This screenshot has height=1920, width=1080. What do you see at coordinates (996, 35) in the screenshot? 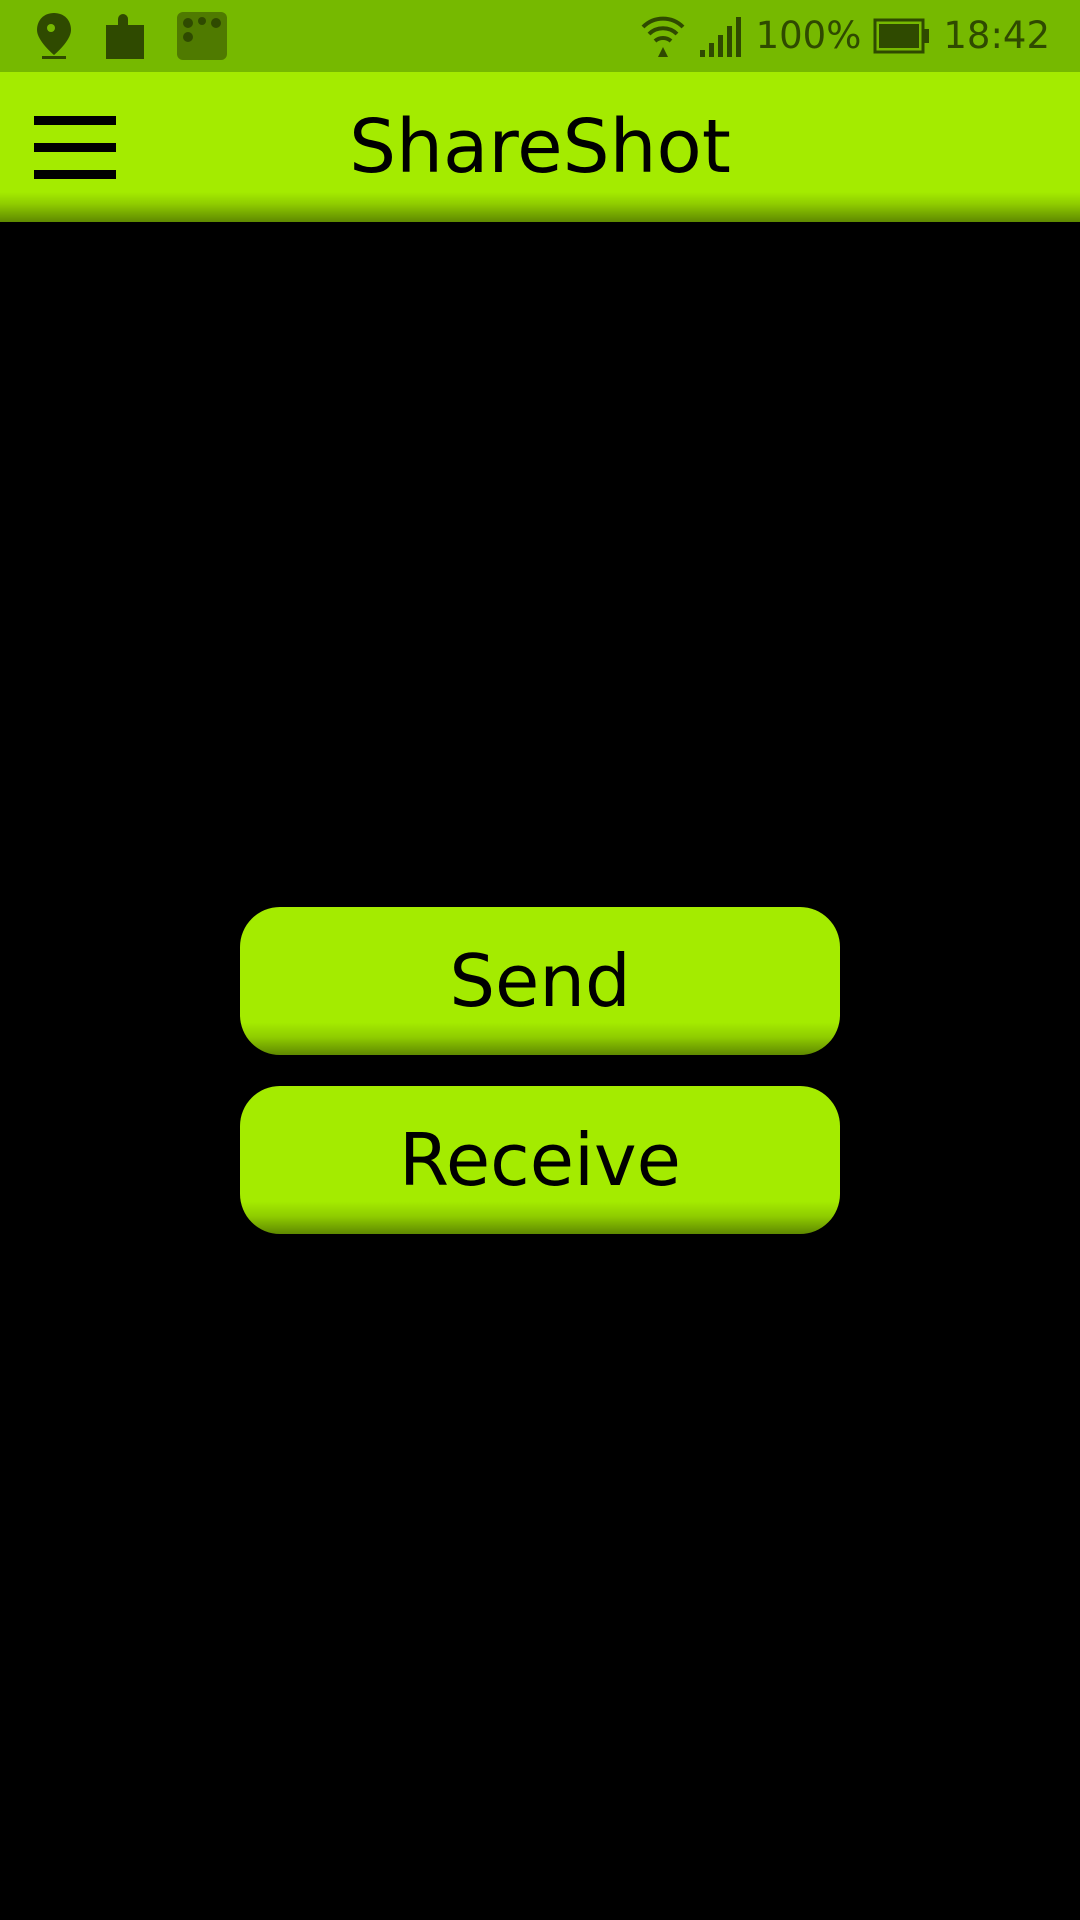
I see `clock: 18:42` at bounding box center [996, 35].